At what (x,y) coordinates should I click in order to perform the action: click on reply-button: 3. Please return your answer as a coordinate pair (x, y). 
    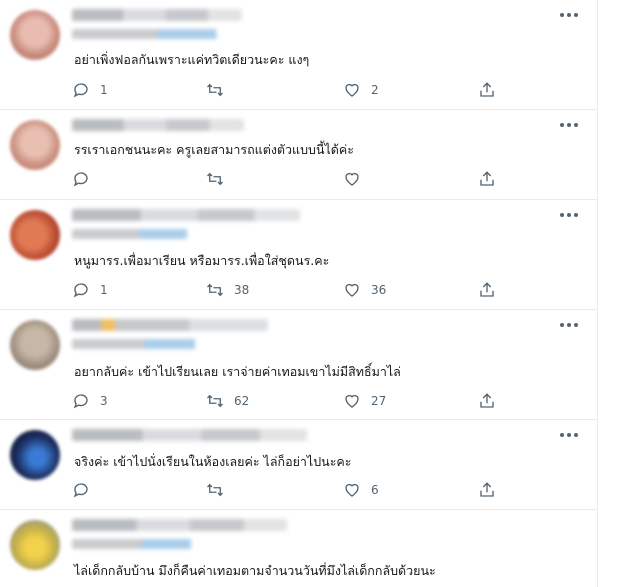
    Looking at the image, I should click on (90, 401).